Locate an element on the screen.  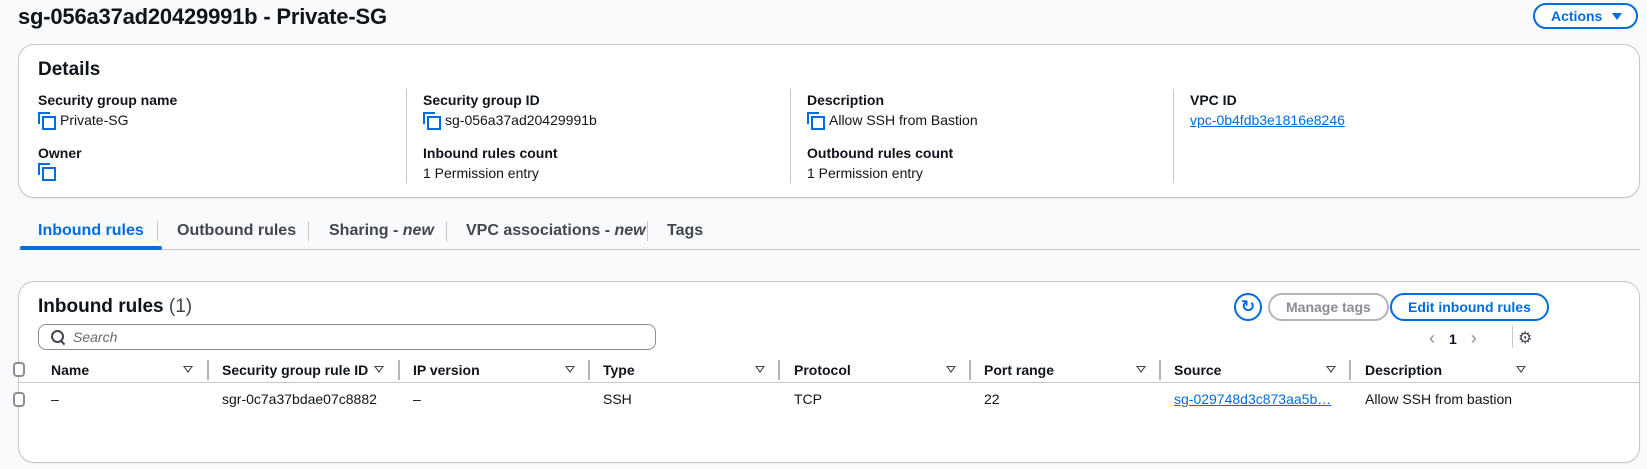
tab-label: VPC associations - is located at coordinates (540, 230).